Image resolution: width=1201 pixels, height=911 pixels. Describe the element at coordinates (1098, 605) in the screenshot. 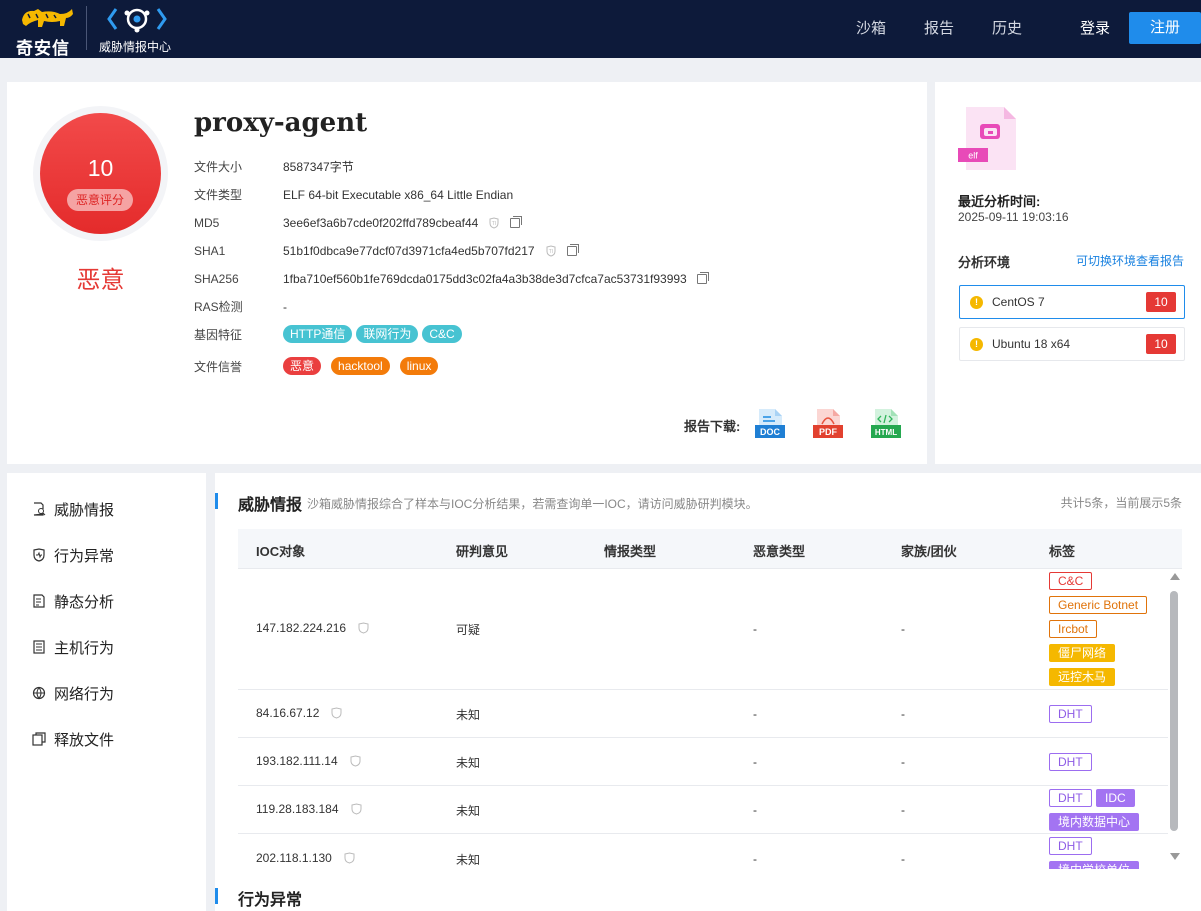

I see `ioc-tag: Generic Botnet` at that location.